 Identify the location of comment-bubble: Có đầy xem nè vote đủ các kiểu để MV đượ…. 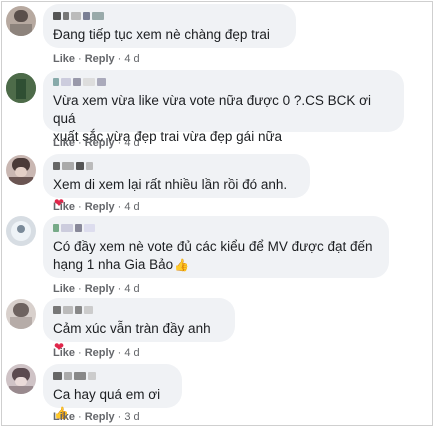
(216, 247).